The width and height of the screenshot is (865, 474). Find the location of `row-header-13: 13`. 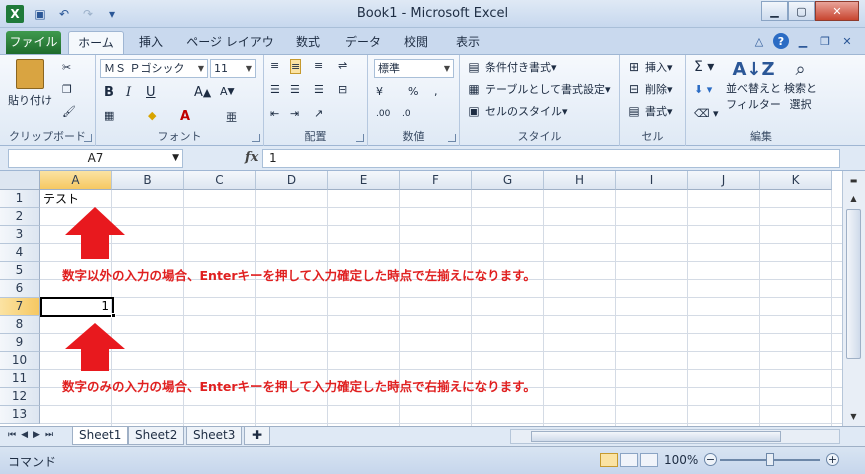

row-header-13: 13 is located at coordinates (20, 415).